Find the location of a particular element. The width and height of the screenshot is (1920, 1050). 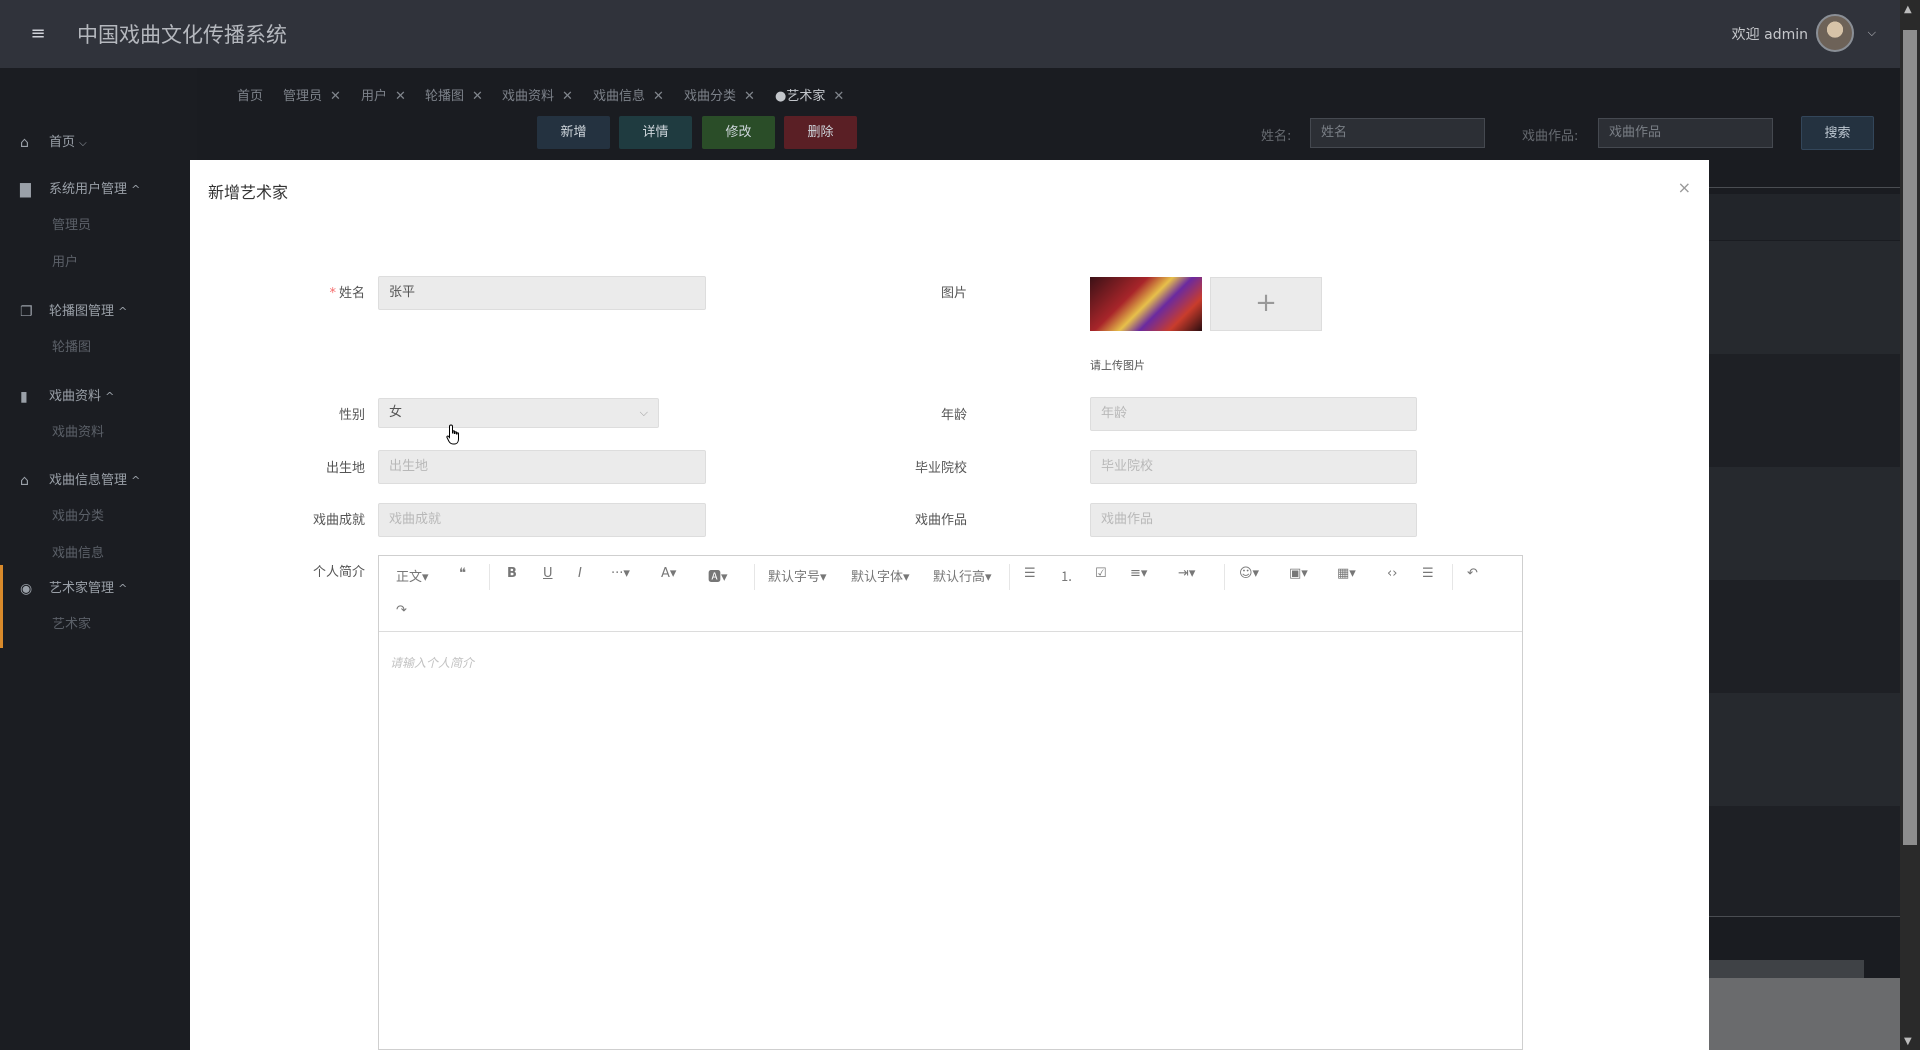

underline-icon: U is located at coordinates (548, 573).